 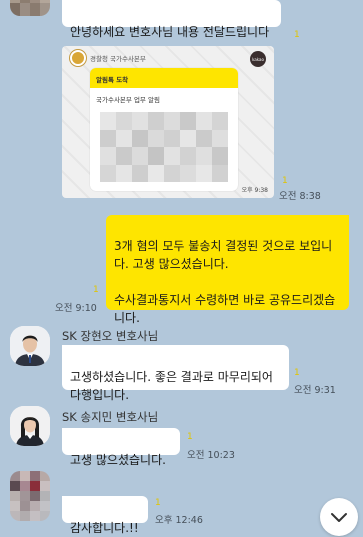 What do you see at coordinates (110, 336) in the screenshot?
I see `sender-name: SK 장현오 변호사님` at bounding box center [110, 336].